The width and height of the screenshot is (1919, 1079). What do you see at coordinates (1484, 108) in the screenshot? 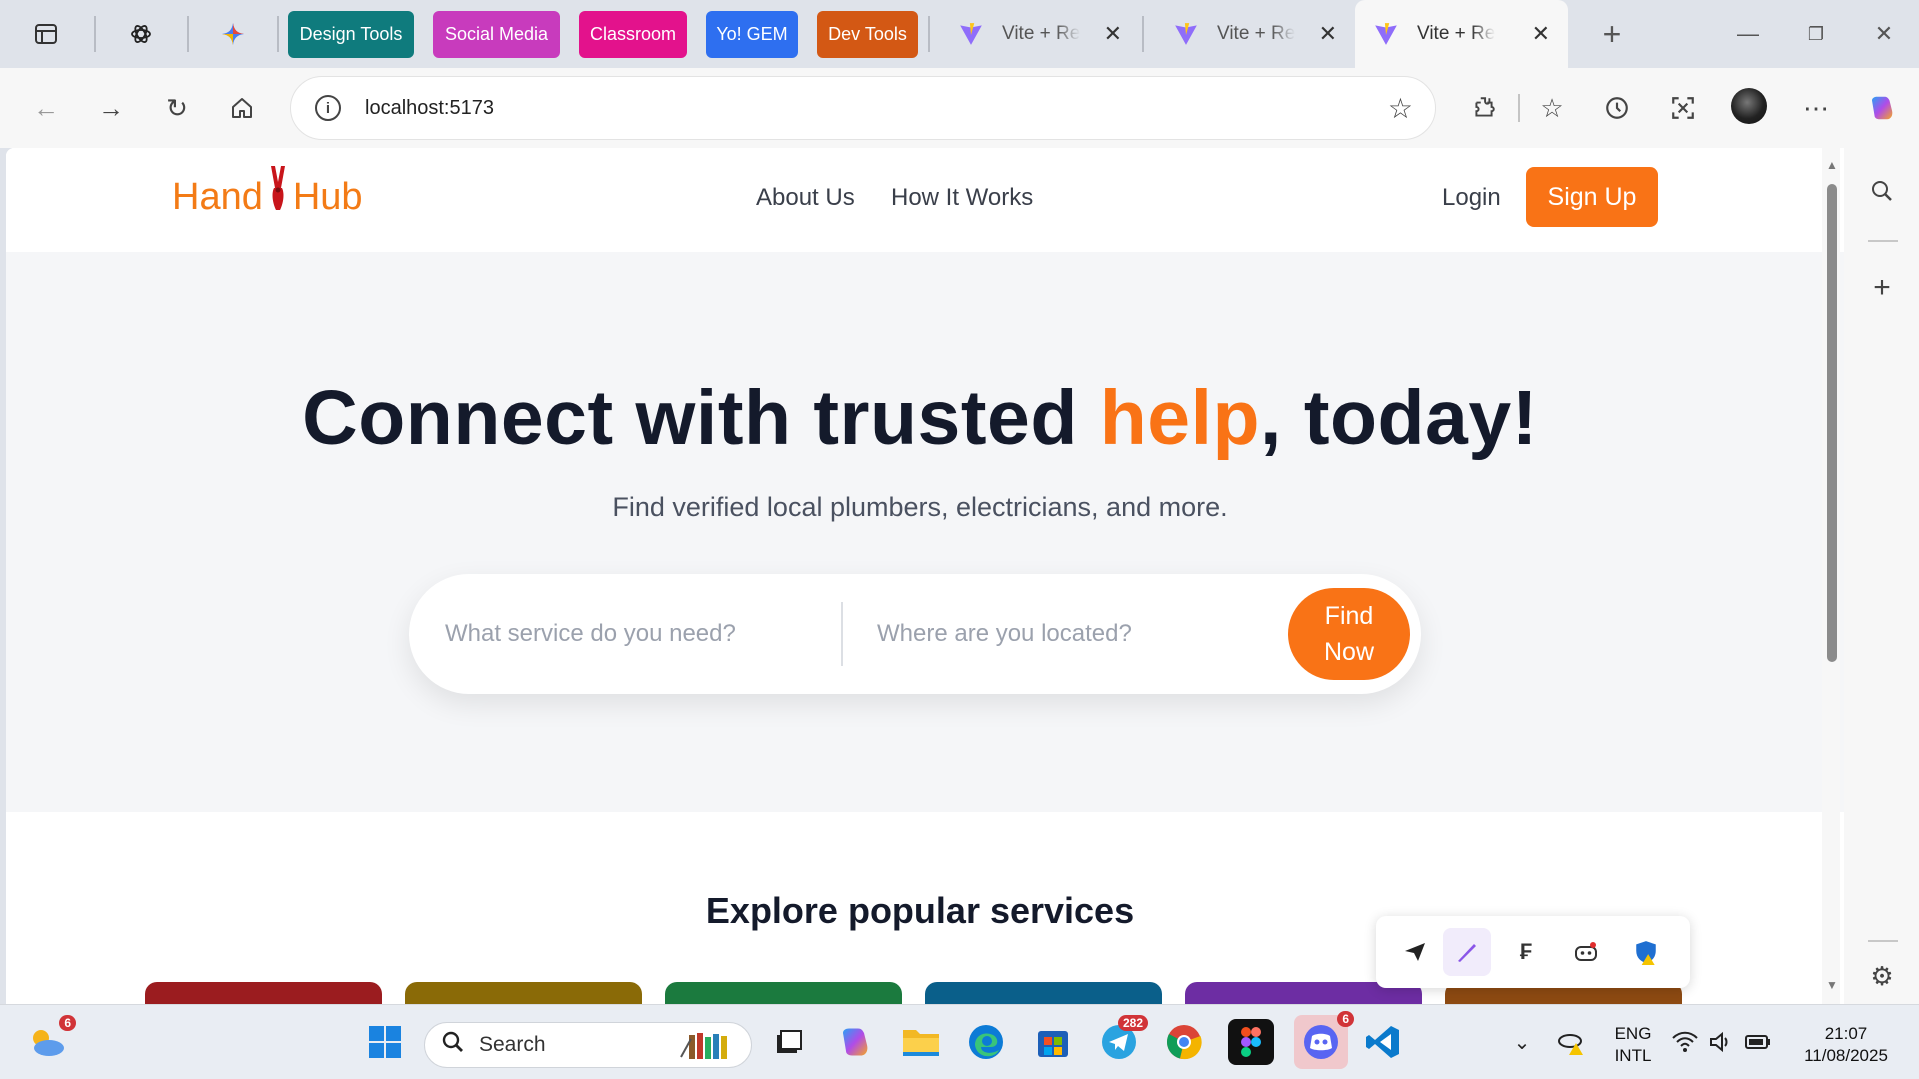
I see `extensions-icon` at bounding box center [1484, 108].